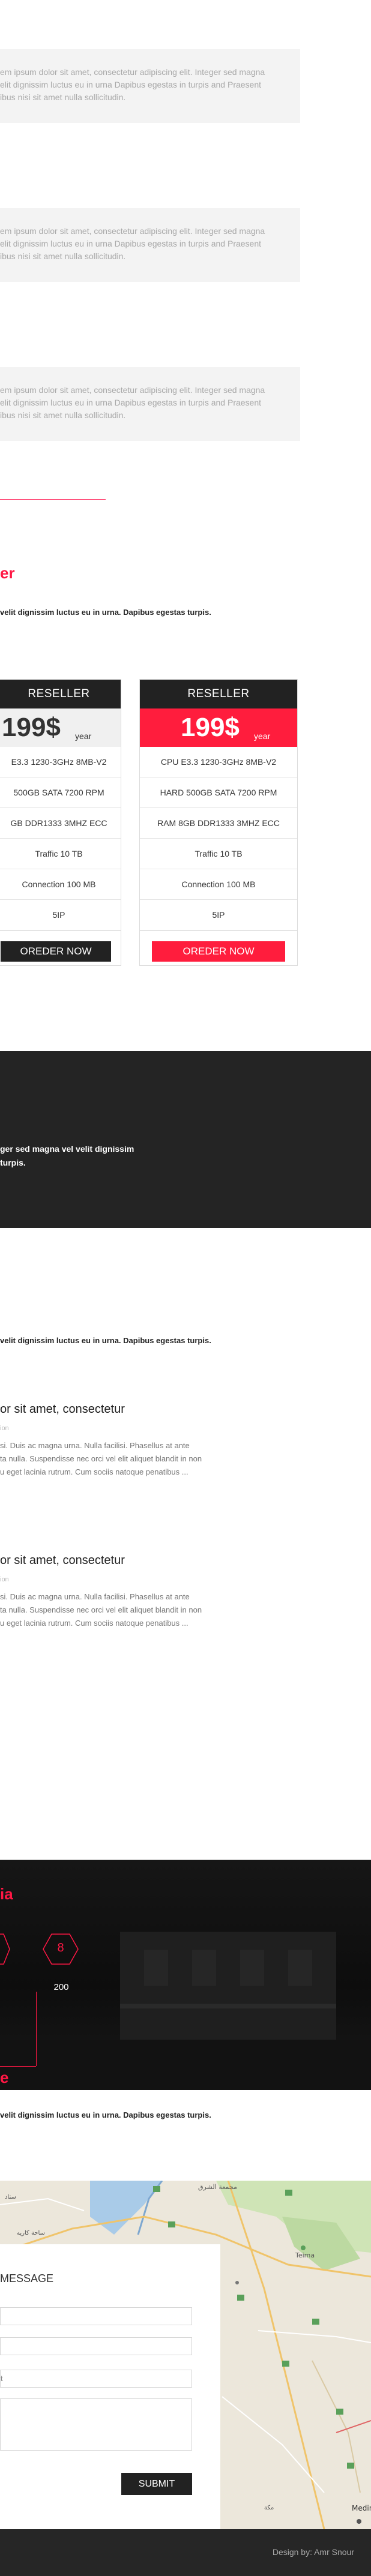  Describe the element at coordinates (219, 762) in the screenshot. I see `feature-item: CPU E3.3 1230-3GHz 8MB-V2` at that location.